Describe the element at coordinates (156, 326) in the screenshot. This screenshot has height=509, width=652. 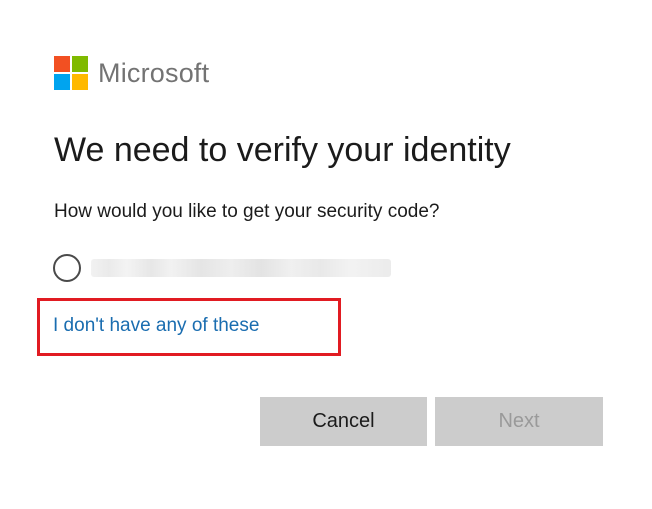
I see `no-option-link: I don't have any of these` at that location.